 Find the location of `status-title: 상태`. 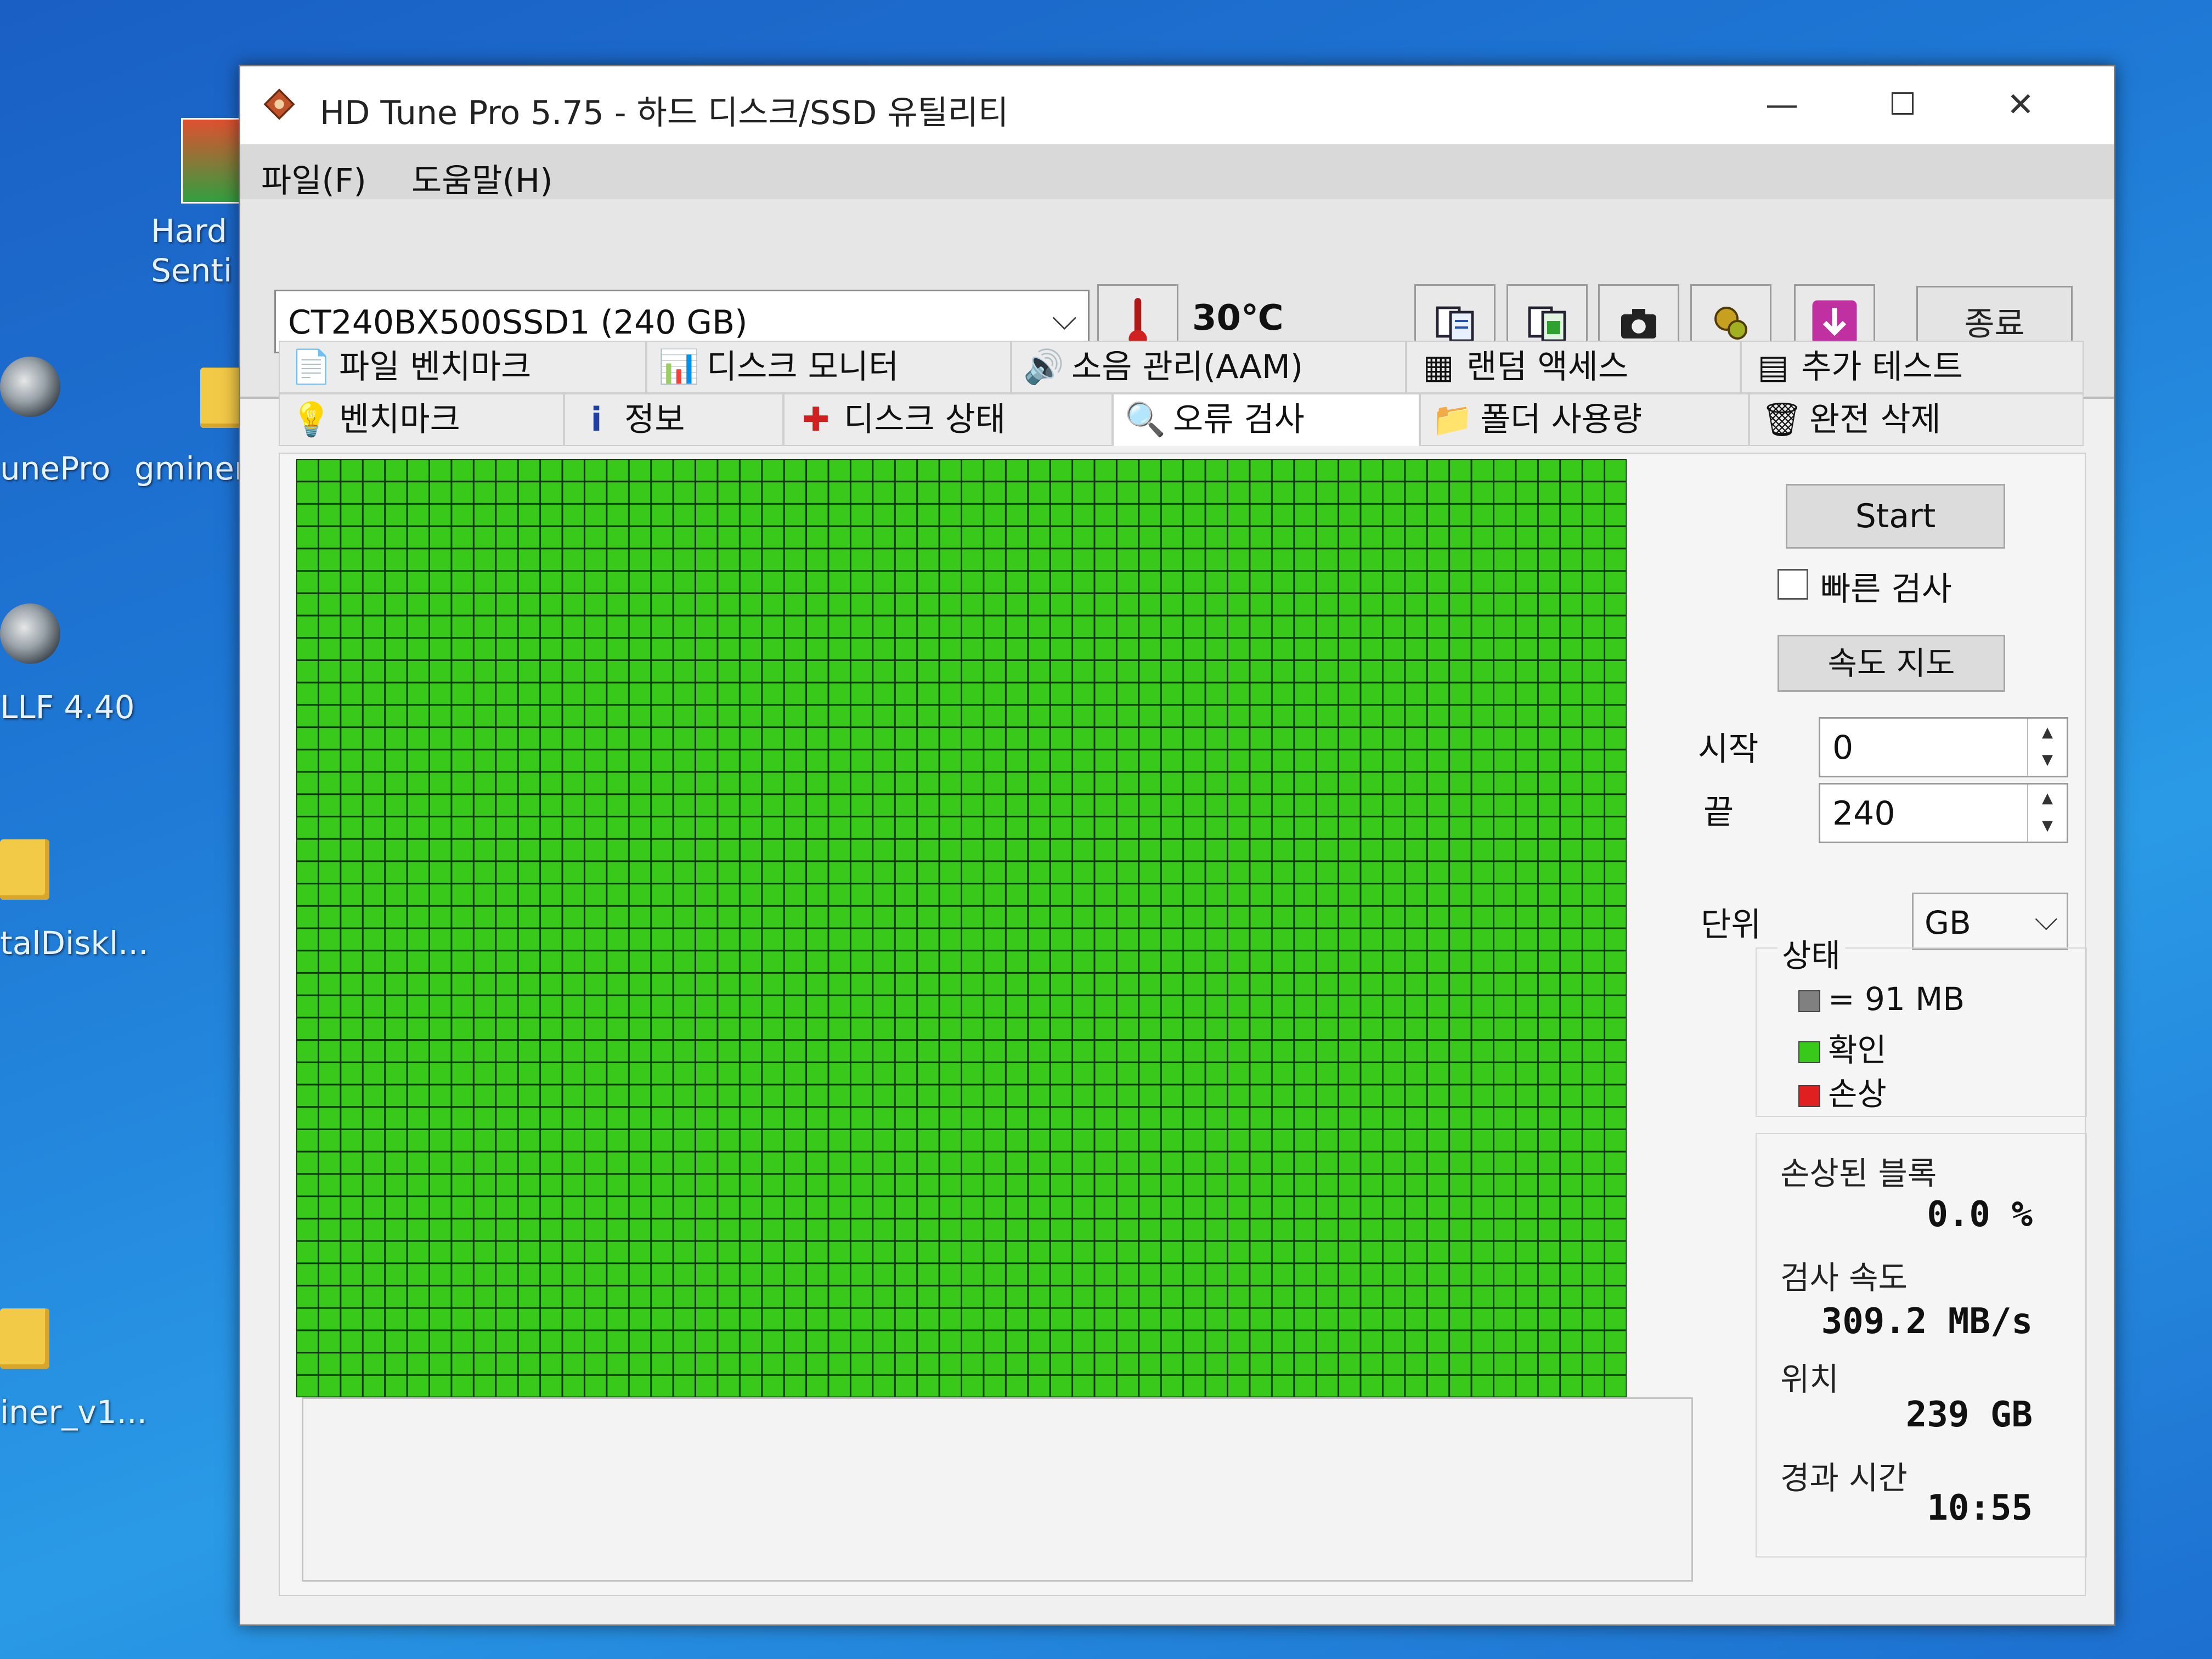

status-title: 상태 is located at coordinates (1812, 953).